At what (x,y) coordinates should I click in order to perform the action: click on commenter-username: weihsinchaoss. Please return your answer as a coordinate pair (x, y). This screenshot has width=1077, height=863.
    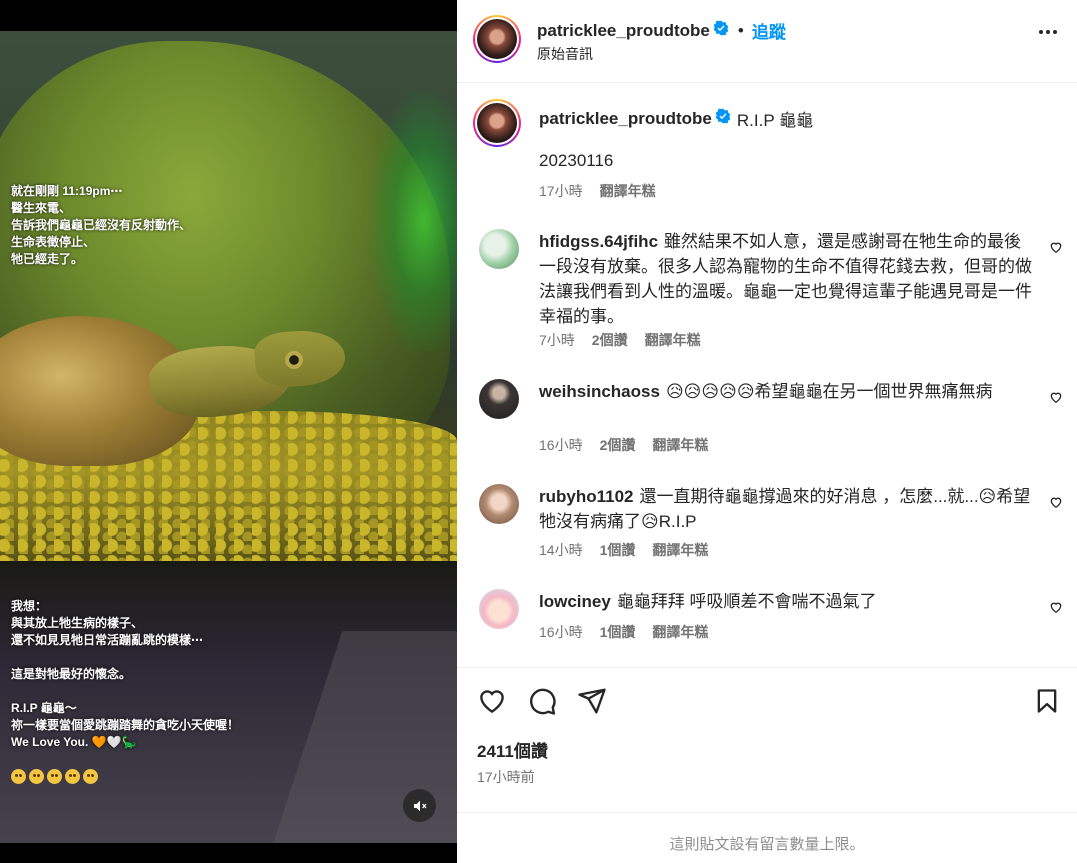
    Looking at the image, I should click on (599, 391).